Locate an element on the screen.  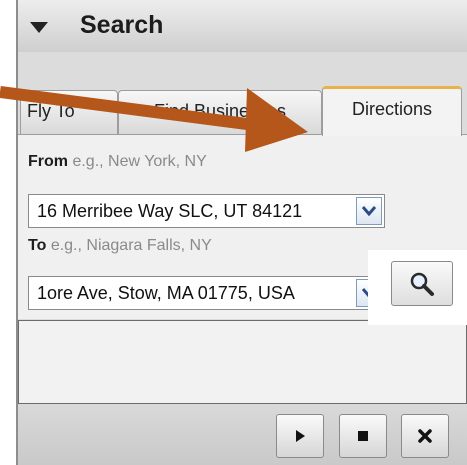
stop-button is located at coordinates (363, 436).